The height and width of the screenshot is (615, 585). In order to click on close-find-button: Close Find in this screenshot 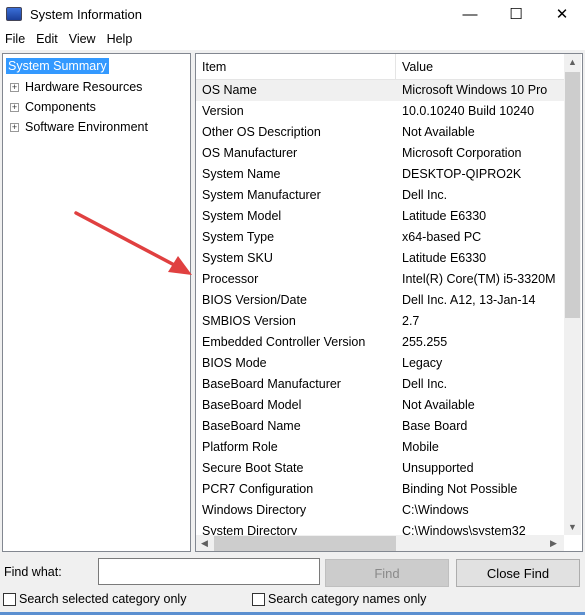, I will do `click(518, 573)`.